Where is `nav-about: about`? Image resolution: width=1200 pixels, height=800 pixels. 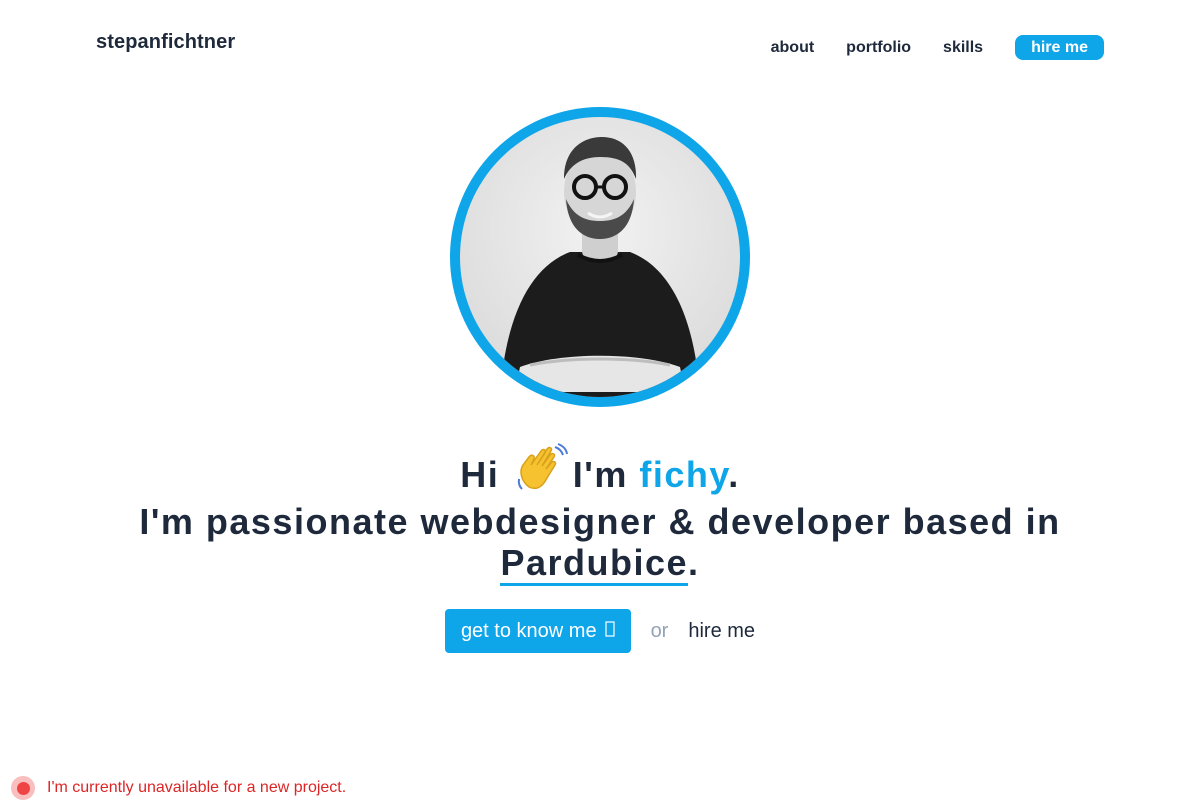
nav-about: about is located at coordinates (793, 48).